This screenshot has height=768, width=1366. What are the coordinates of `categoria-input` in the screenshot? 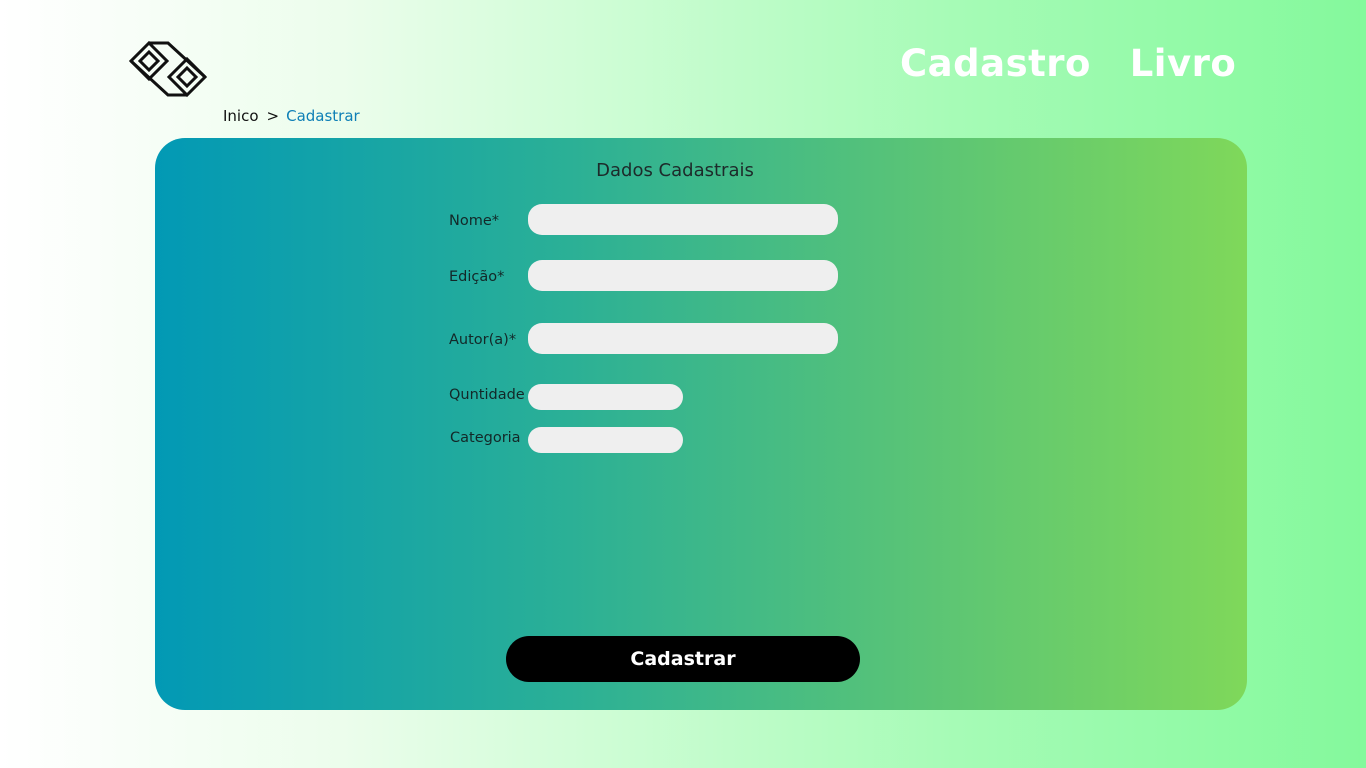 It's located at (605, 440).